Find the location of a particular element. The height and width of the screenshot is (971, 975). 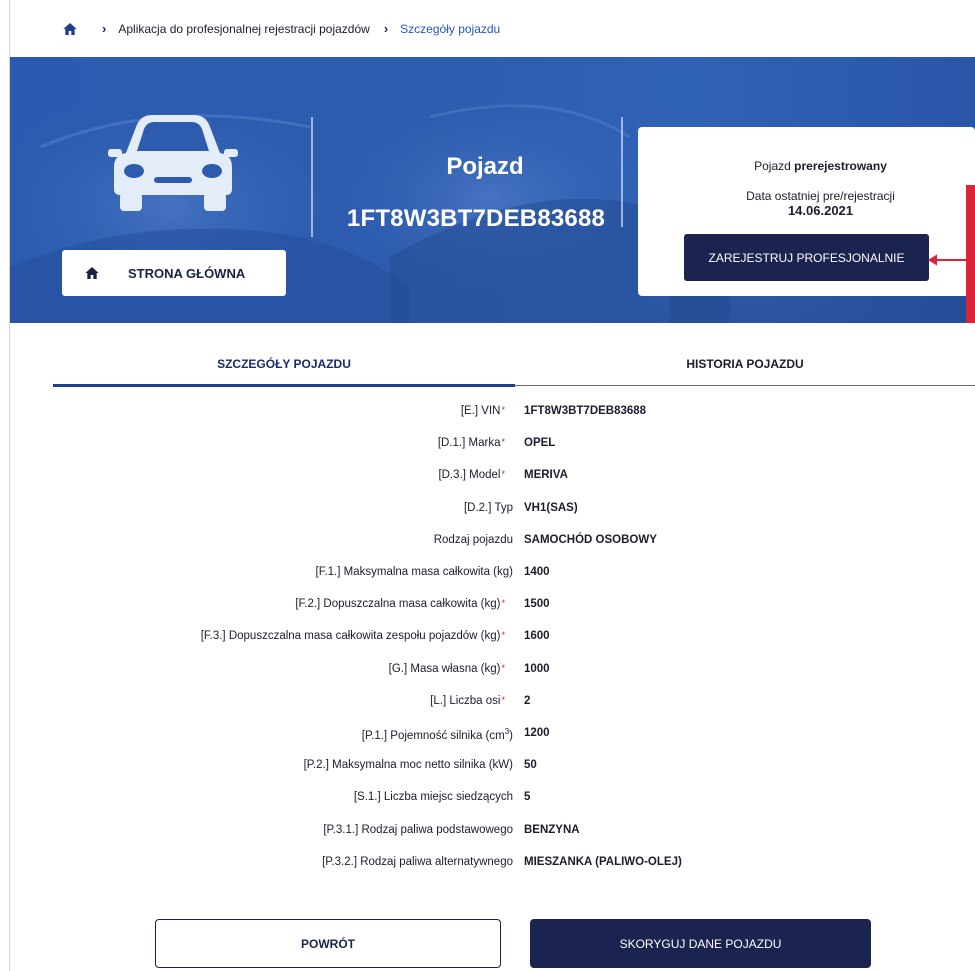

correct-vehicle-data-button: SKORYGUJ DANE POJAZDU is located at coordinates (700, 943).